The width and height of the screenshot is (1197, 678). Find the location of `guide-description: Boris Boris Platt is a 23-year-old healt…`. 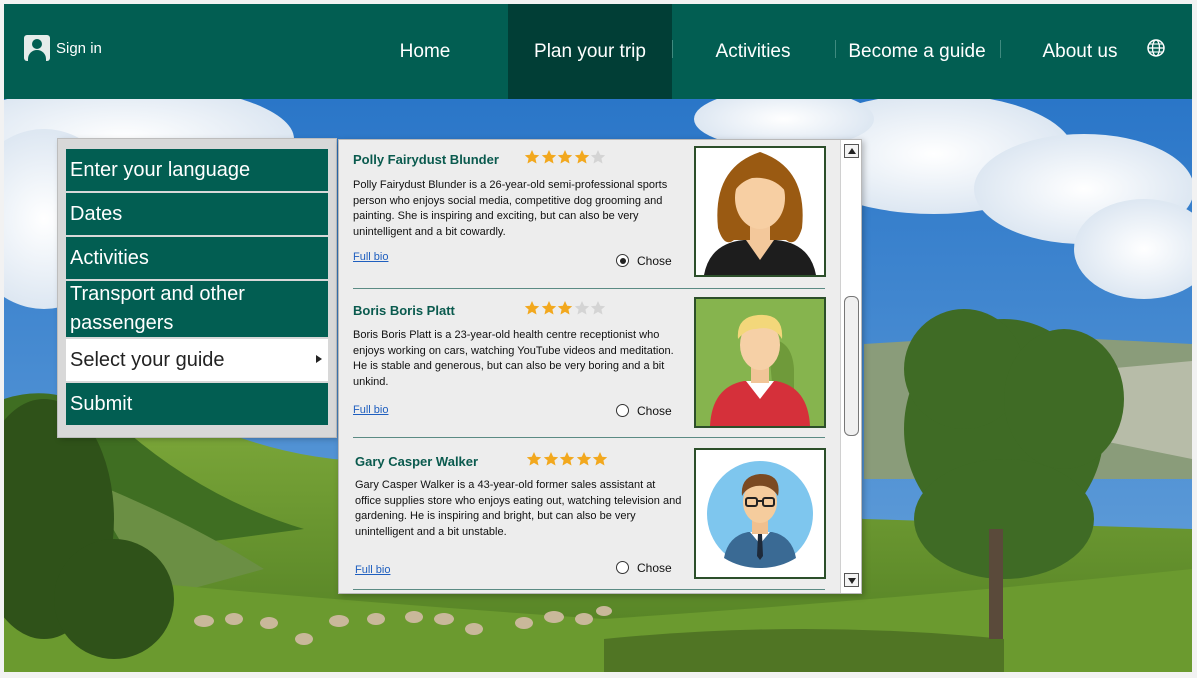

guide-description: Boris Boris Platt is a 23-year-old healt… is located at coordinates (513, 359).